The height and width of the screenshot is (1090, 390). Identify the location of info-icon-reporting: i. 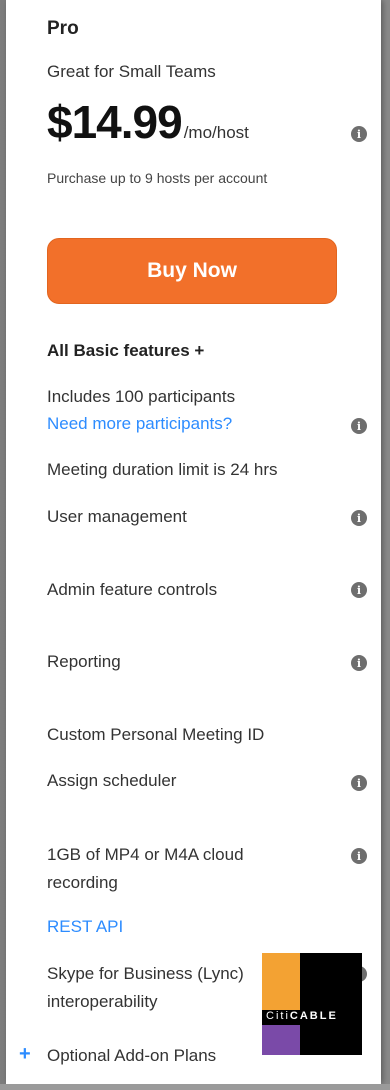
(359, 663).